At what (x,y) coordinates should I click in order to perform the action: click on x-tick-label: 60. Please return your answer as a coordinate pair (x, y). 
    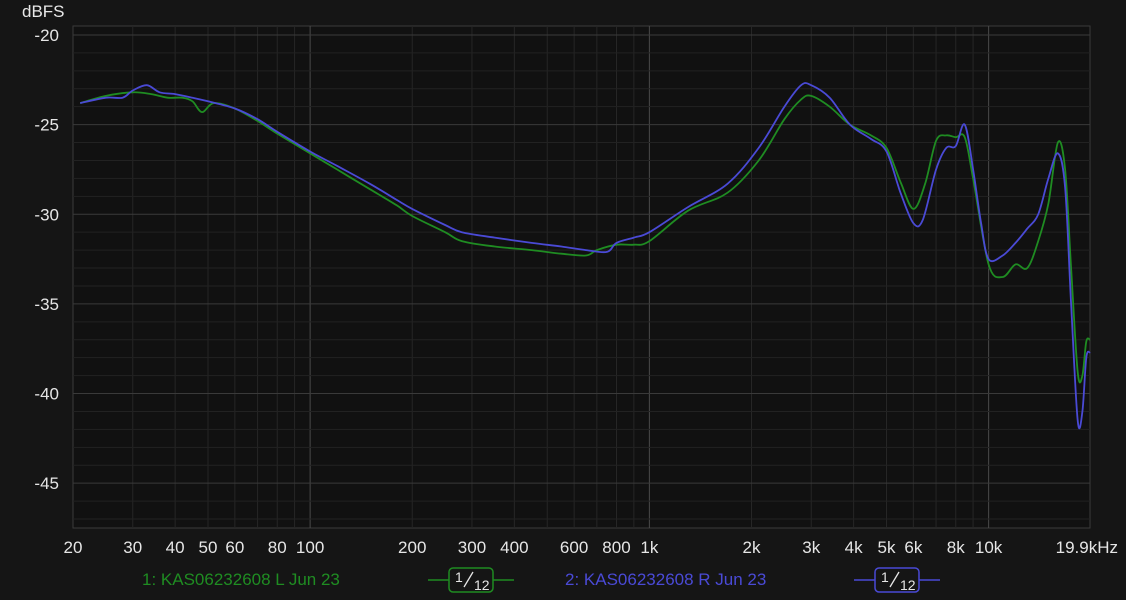
    Looking at the image, I should click on (234, 547).